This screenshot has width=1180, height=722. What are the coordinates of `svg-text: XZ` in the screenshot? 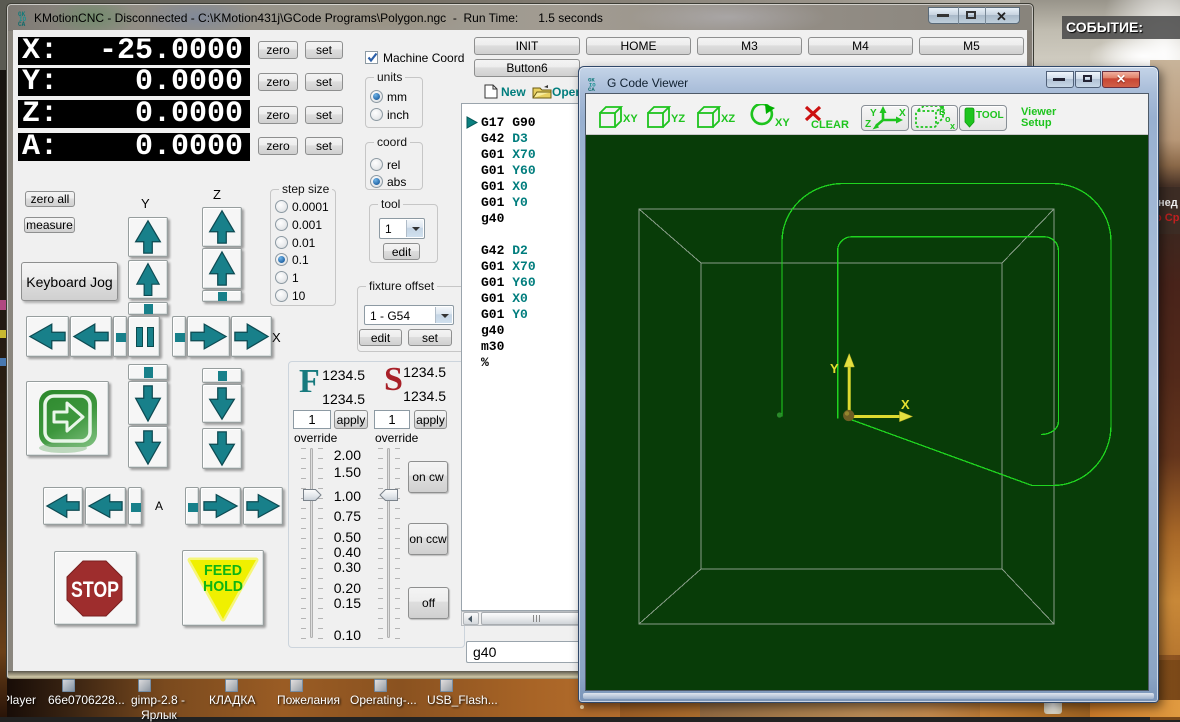 It's located at (728, 119).